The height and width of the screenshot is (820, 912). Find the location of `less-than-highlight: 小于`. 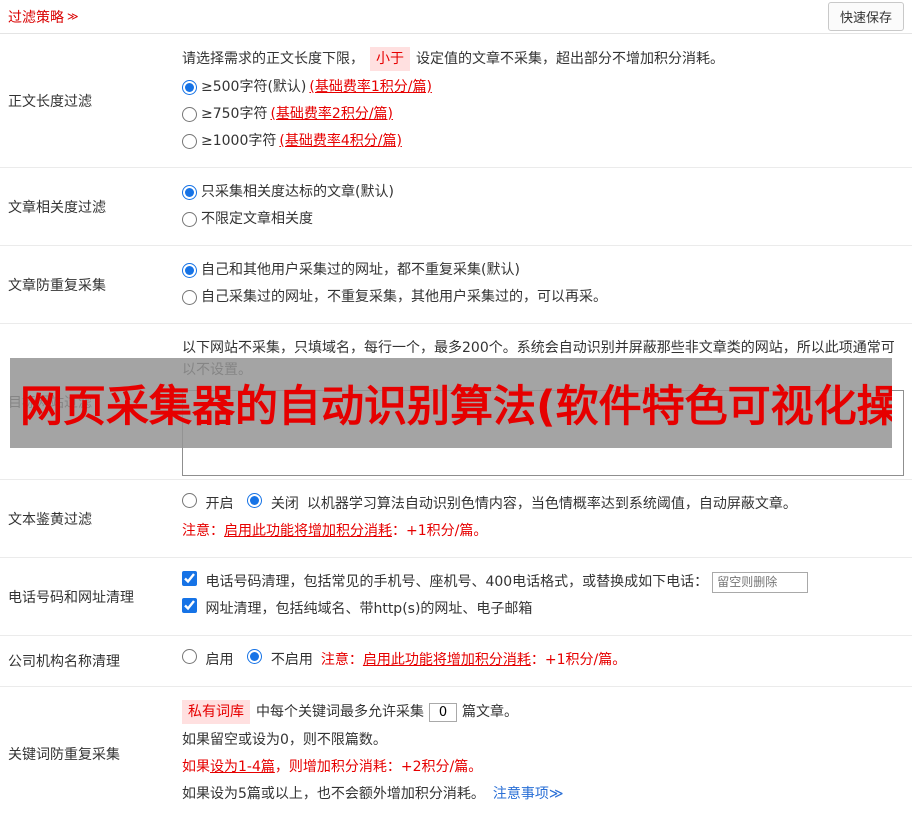

less-than-highlight: 小于 is located at coordinates (390, 59).